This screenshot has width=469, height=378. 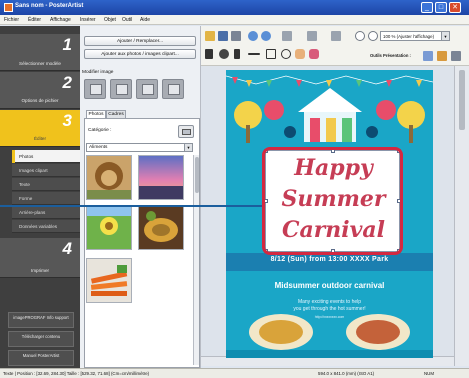 I want to click on hand-icon, so click(x=300, y=54).